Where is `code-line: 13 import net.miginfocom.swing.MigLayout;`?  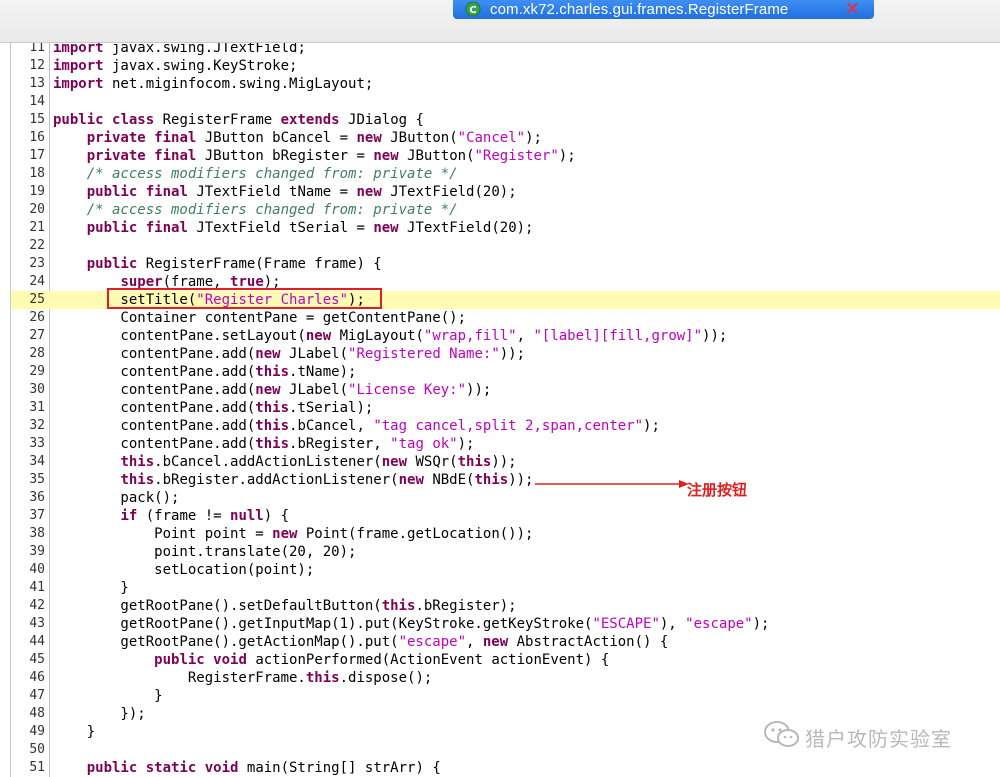
code-line: 13 import net.miginfocom.swing.MigLayout; is located at coordinates (505, 84).